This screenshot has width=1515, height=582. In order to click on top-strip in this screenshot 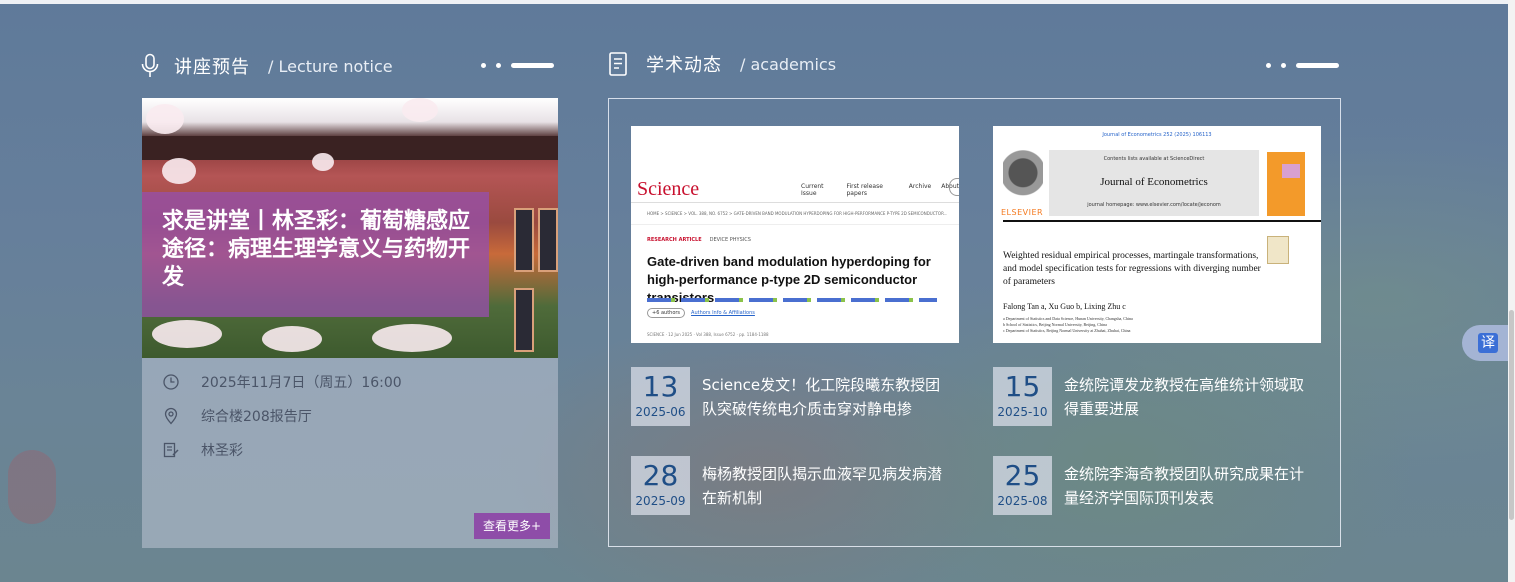, I will do `click(757, 2)`.